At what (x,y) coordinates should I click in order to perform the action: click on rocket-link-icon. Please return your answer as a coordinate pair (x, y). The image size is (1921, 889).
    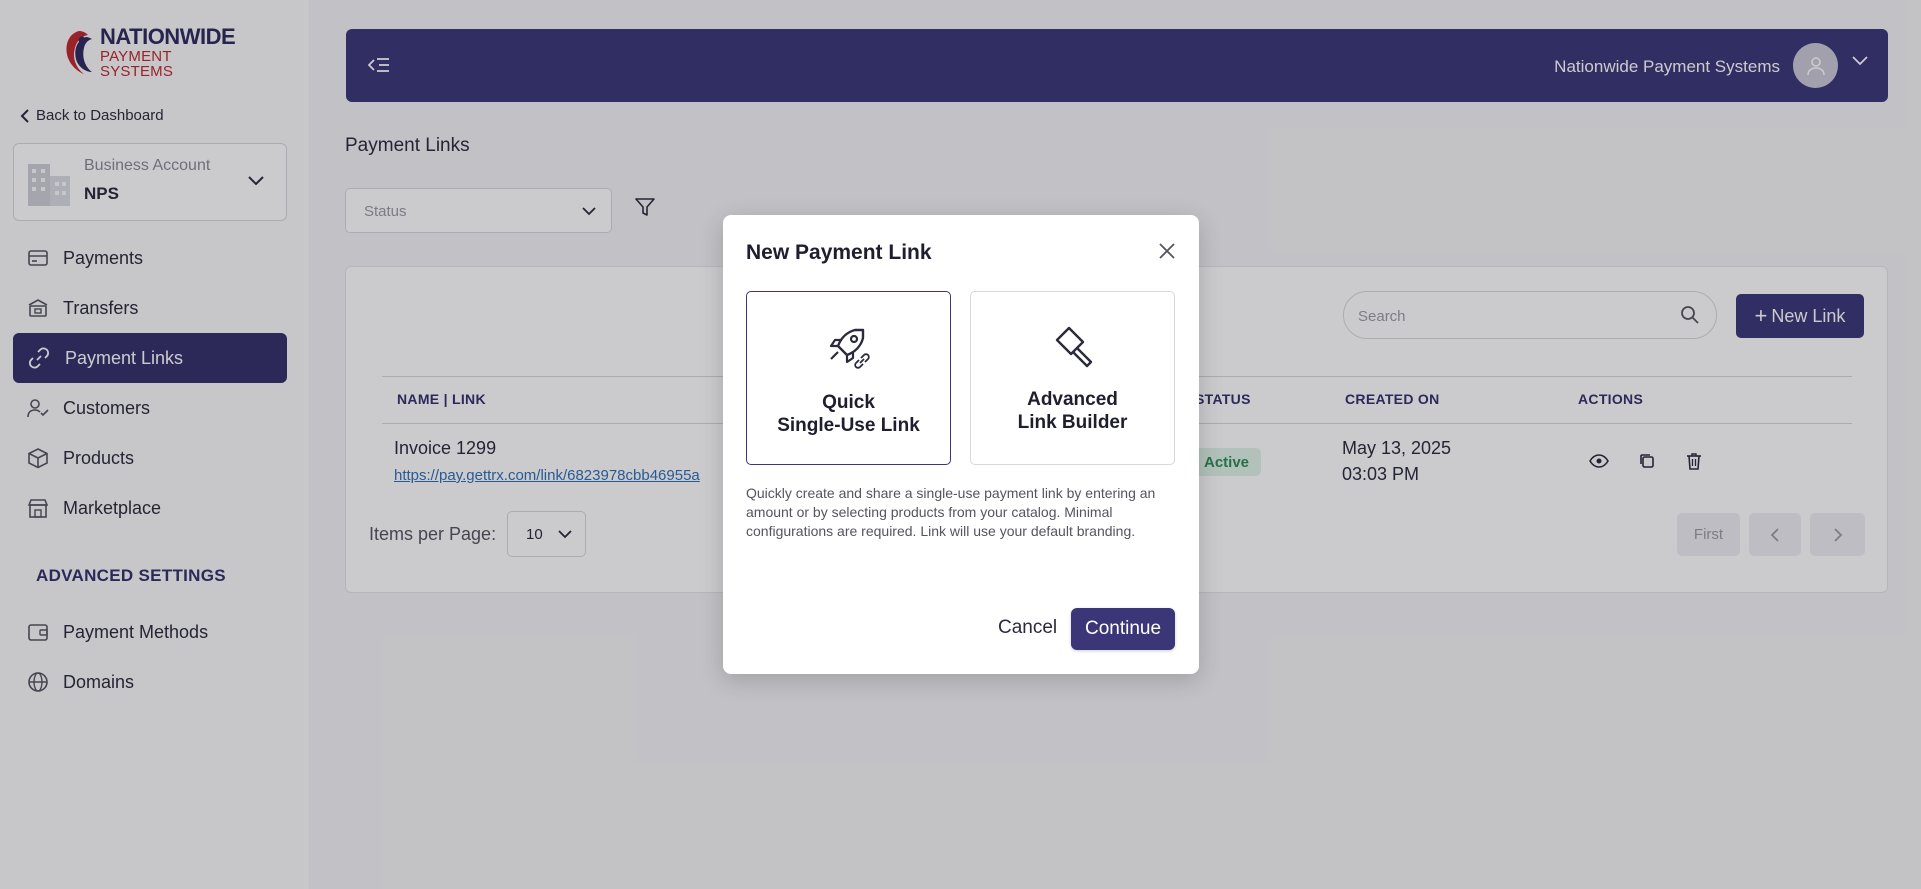
    Looking at the image, I should click on (849, 348).